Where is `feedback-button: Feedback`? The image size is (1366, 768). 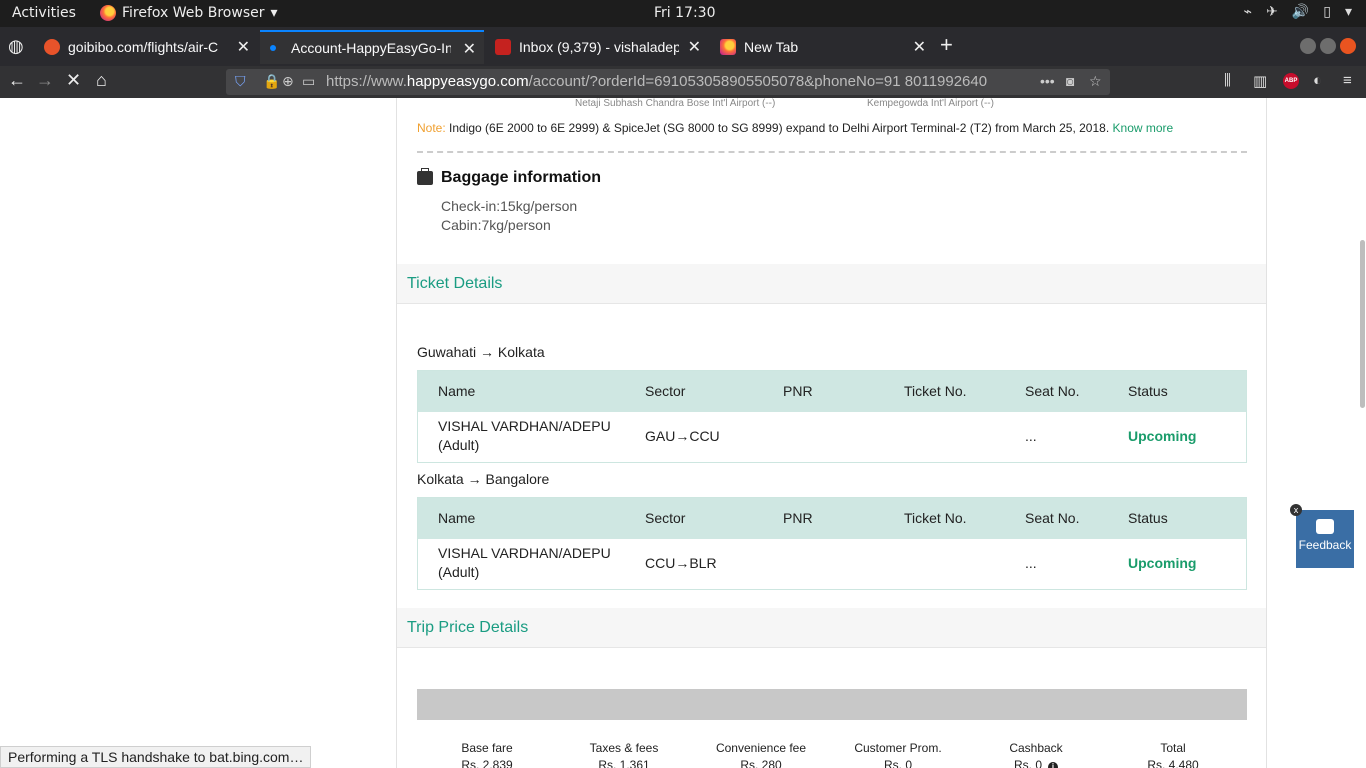 feedback-button: Feedback is located at coordinates (1325, 539).